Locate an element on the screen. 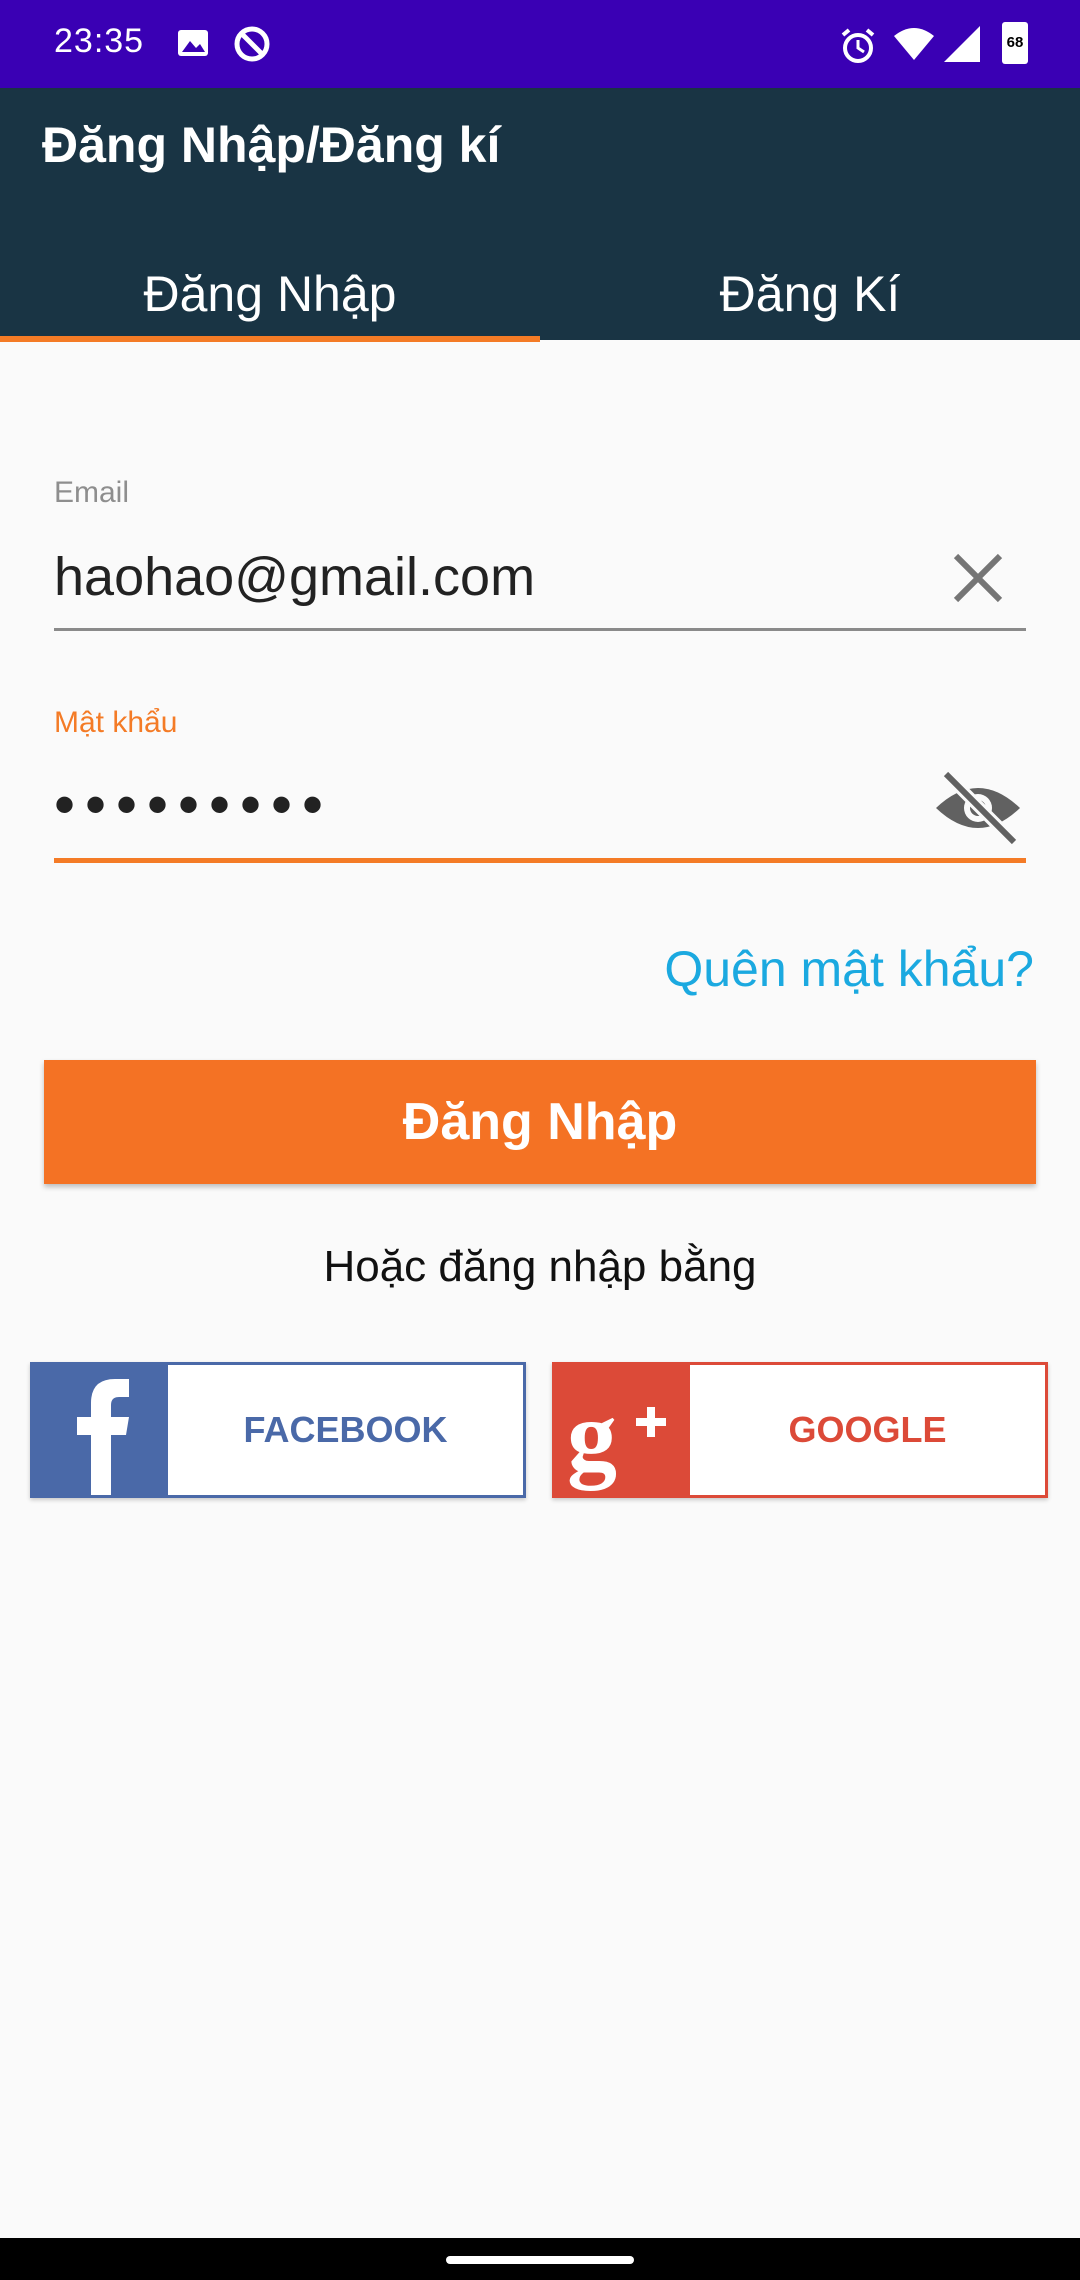  navigation-bar is located at coordinates (540, 2259).